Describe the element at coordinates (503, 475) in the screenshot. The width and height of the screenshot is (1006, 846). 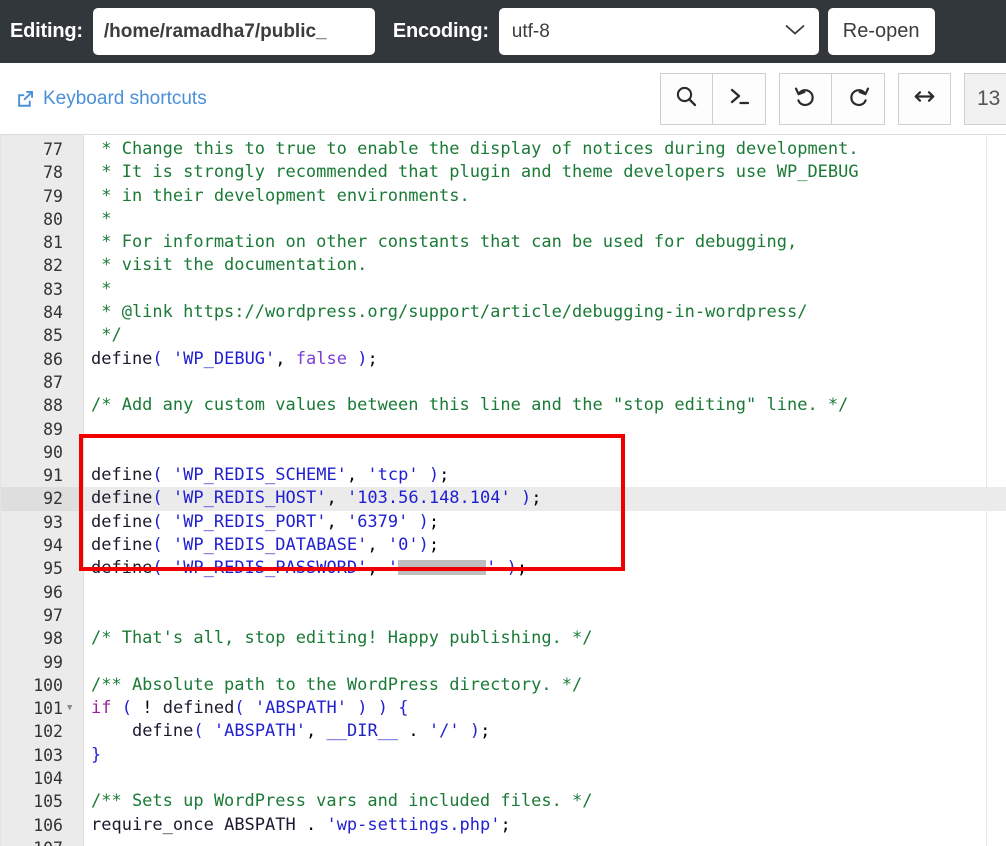
I see `code-line: 91 define( 'WP_REDIS_SCHEME', 'tcp' );` at that location.